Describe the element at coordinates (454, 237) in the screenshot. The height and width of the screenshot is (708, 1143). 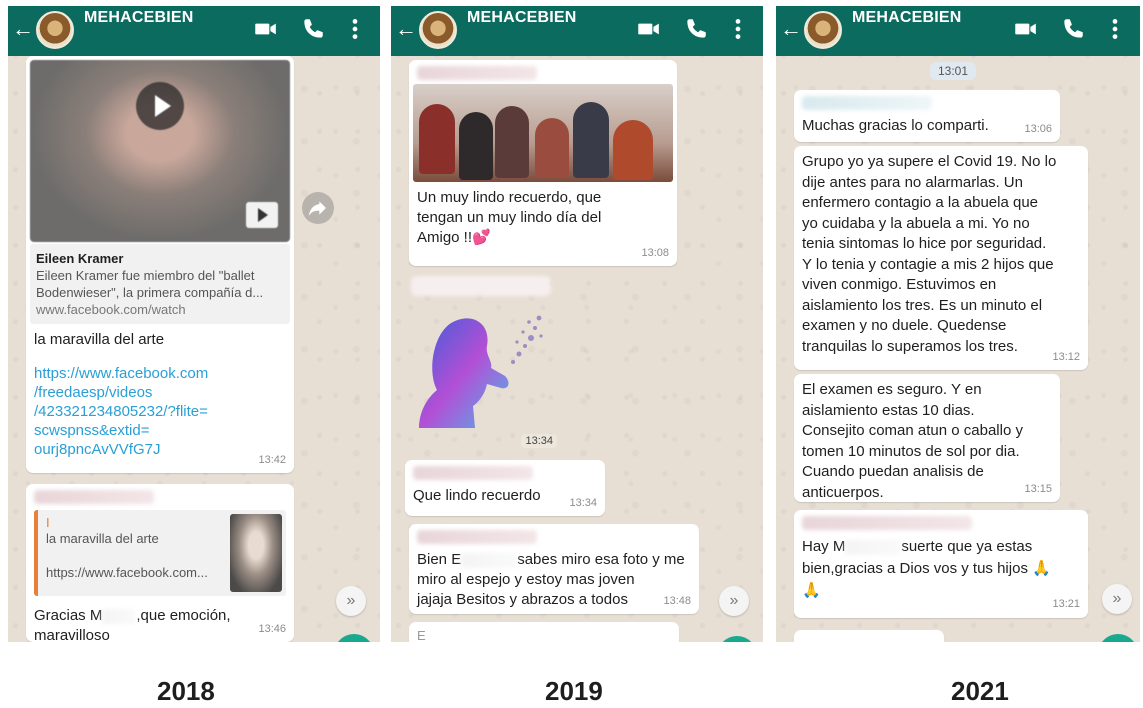
I see `message-line: Amigo !!💕` at that location.